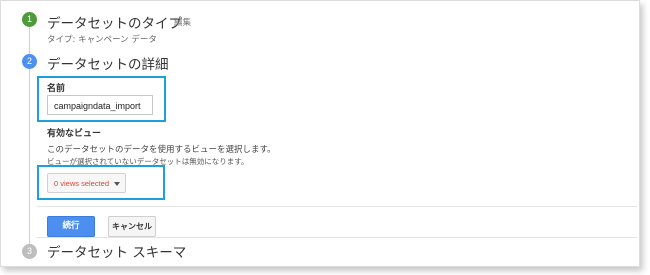  I want to click on name-label: 名前, so click(56, 89).